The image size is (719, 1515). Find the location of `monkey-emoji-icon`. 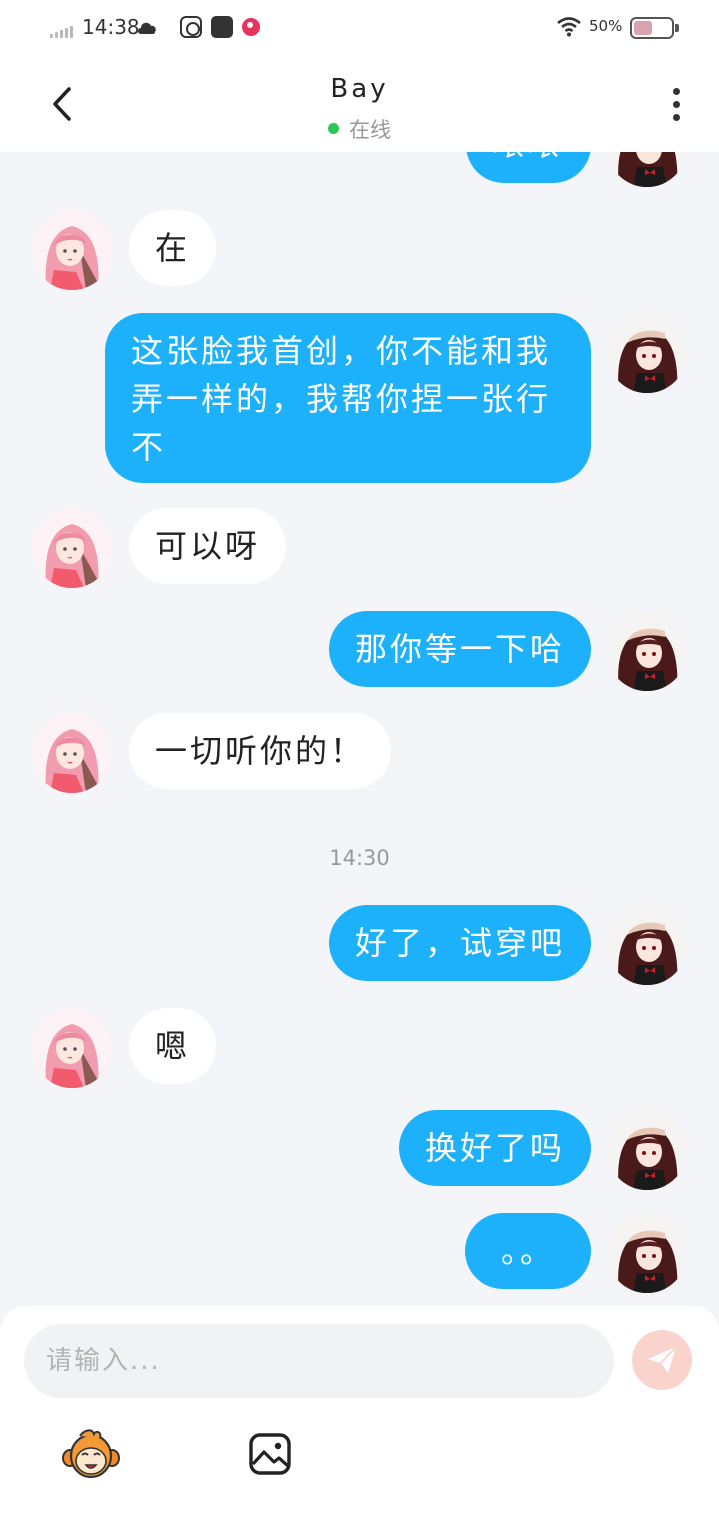

monkey-emoji-icon is located at coordinates (91, 1454).